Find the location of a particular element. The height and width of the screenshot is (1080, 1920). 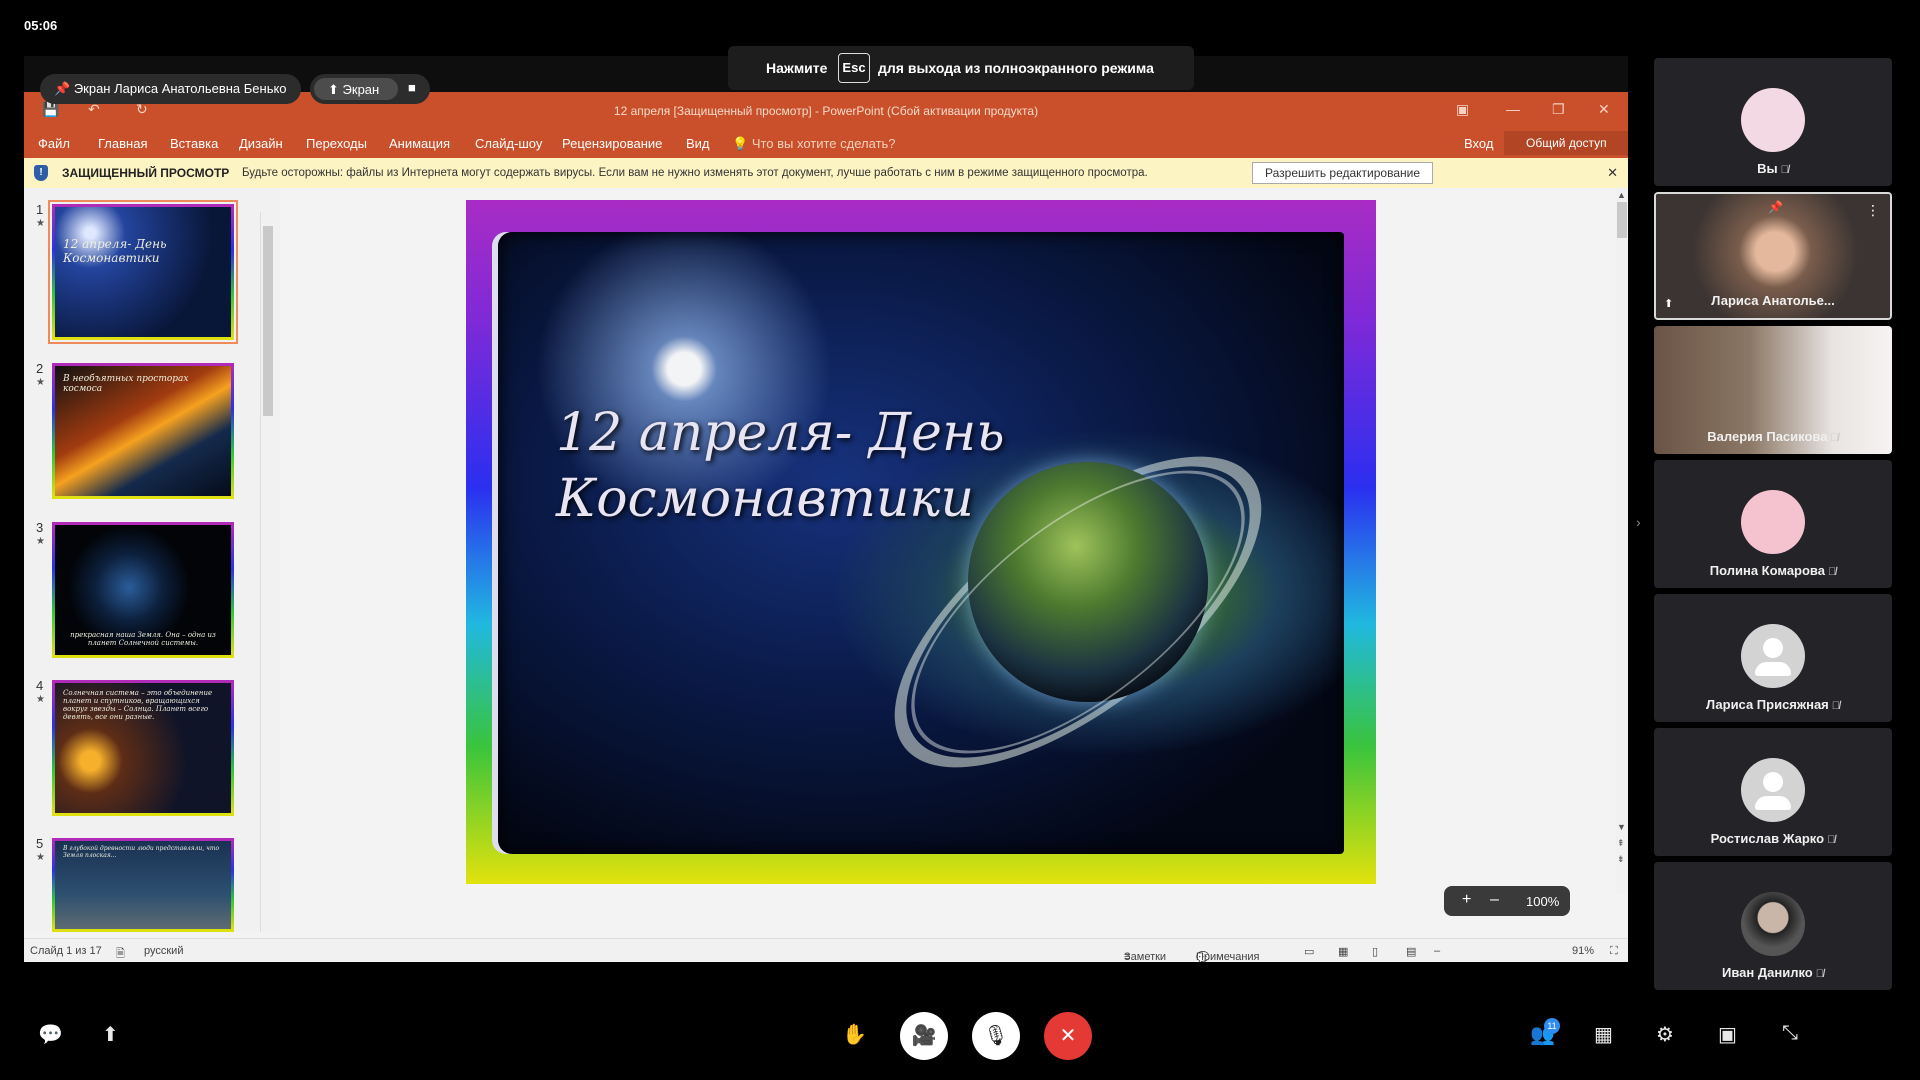

thumbnails-scrollbar is located at coordinates (267, 572).